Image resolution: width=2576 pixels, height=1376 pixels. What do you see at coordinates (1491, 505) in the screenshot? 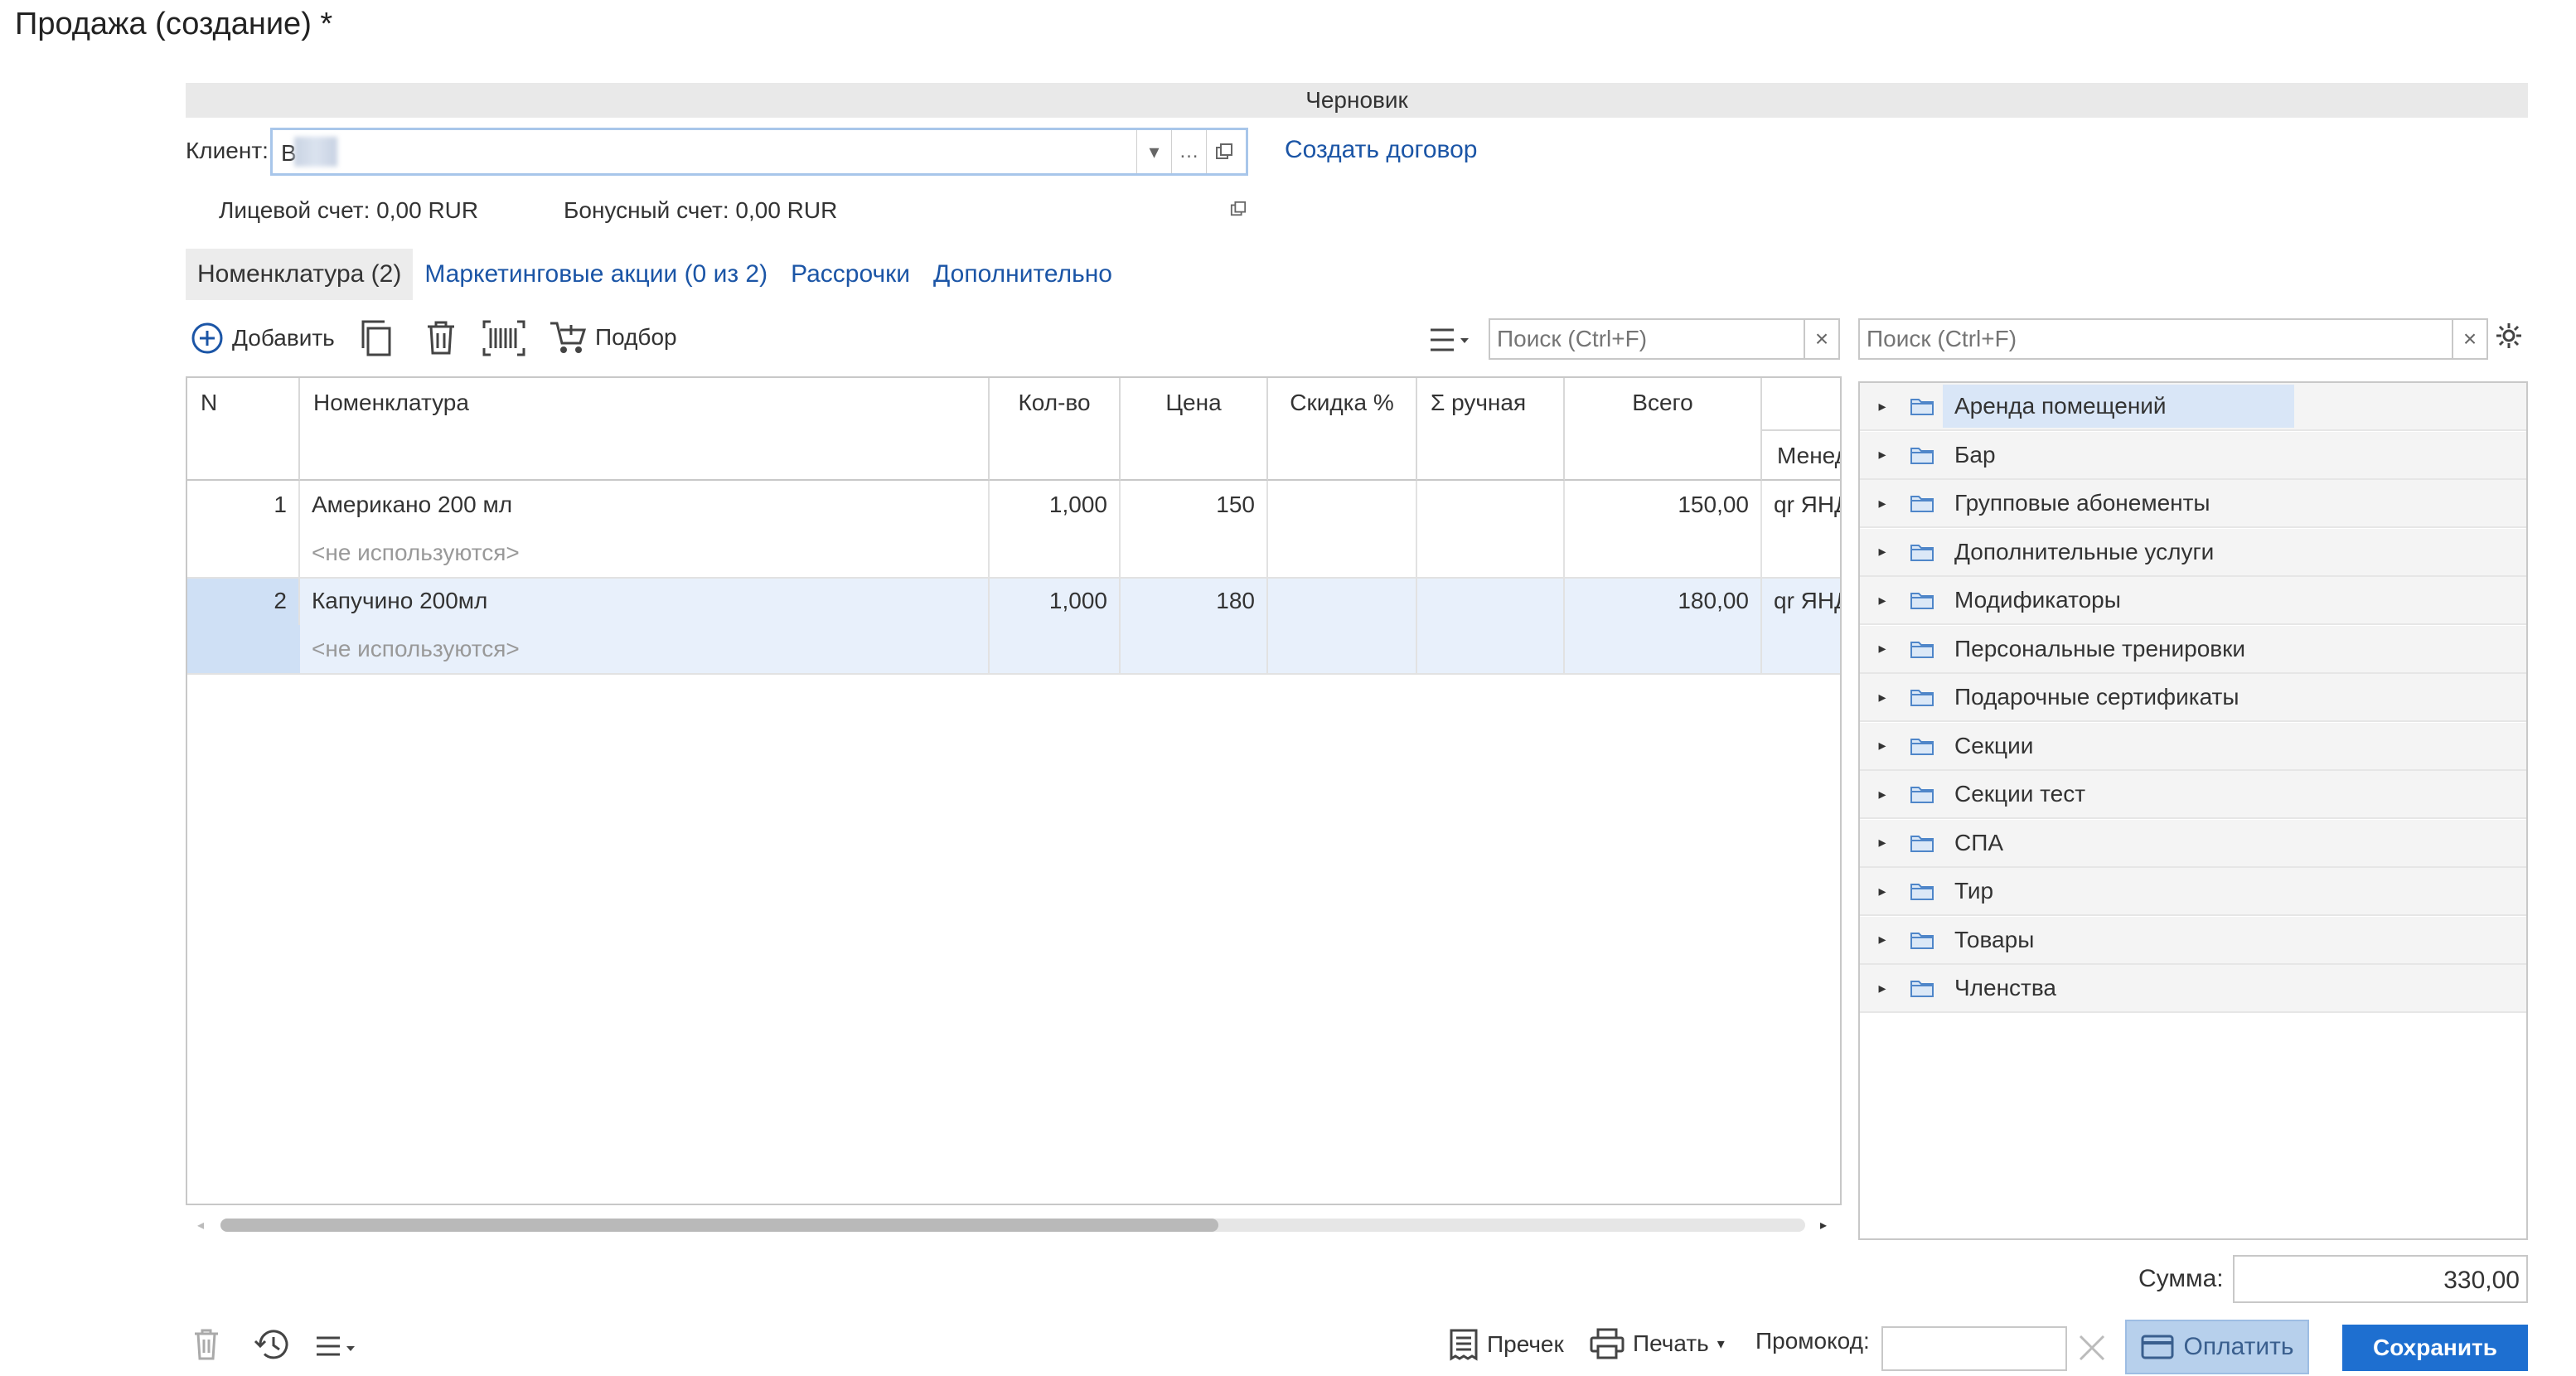
I see `row-1-manual` at bounding box center [1491, 505].